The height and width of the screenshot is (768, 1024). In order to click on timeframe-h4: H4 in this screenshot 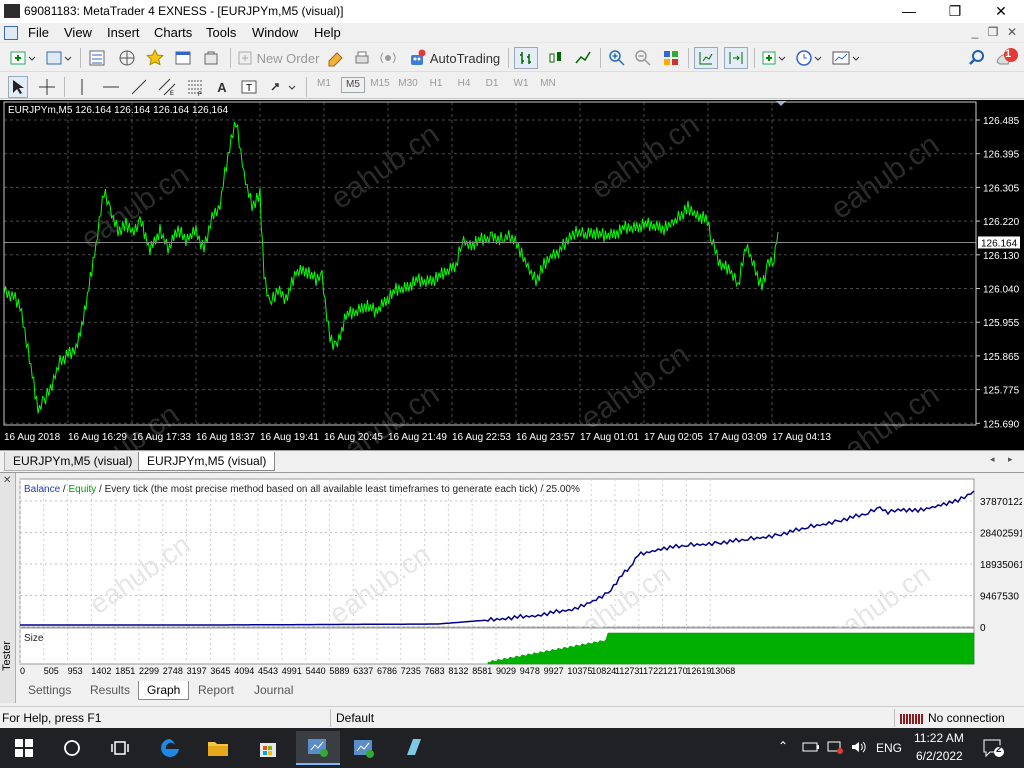, I will do `click(464, 83)`.